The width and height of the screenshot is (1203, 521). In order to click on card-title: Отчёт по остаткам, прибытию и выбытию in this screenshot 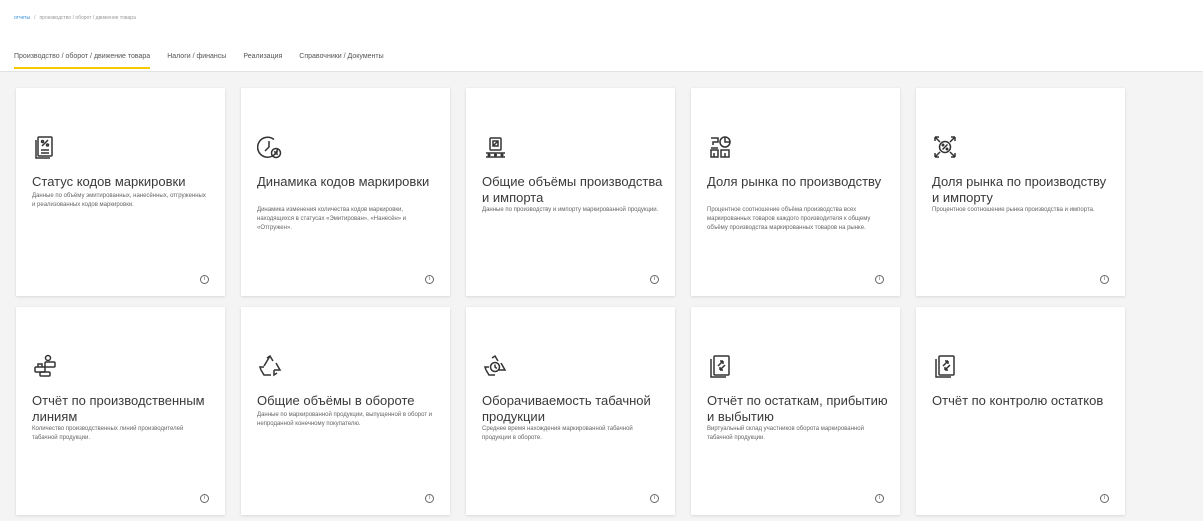, I will do `click(797, 408)`.